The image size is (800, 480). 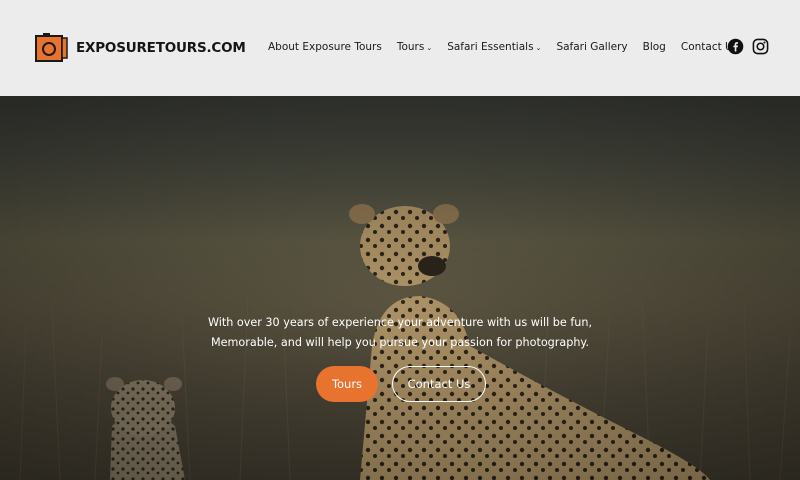 I want to click on nav-item-about: About Exposure Tours, so click(x=325, y=47).